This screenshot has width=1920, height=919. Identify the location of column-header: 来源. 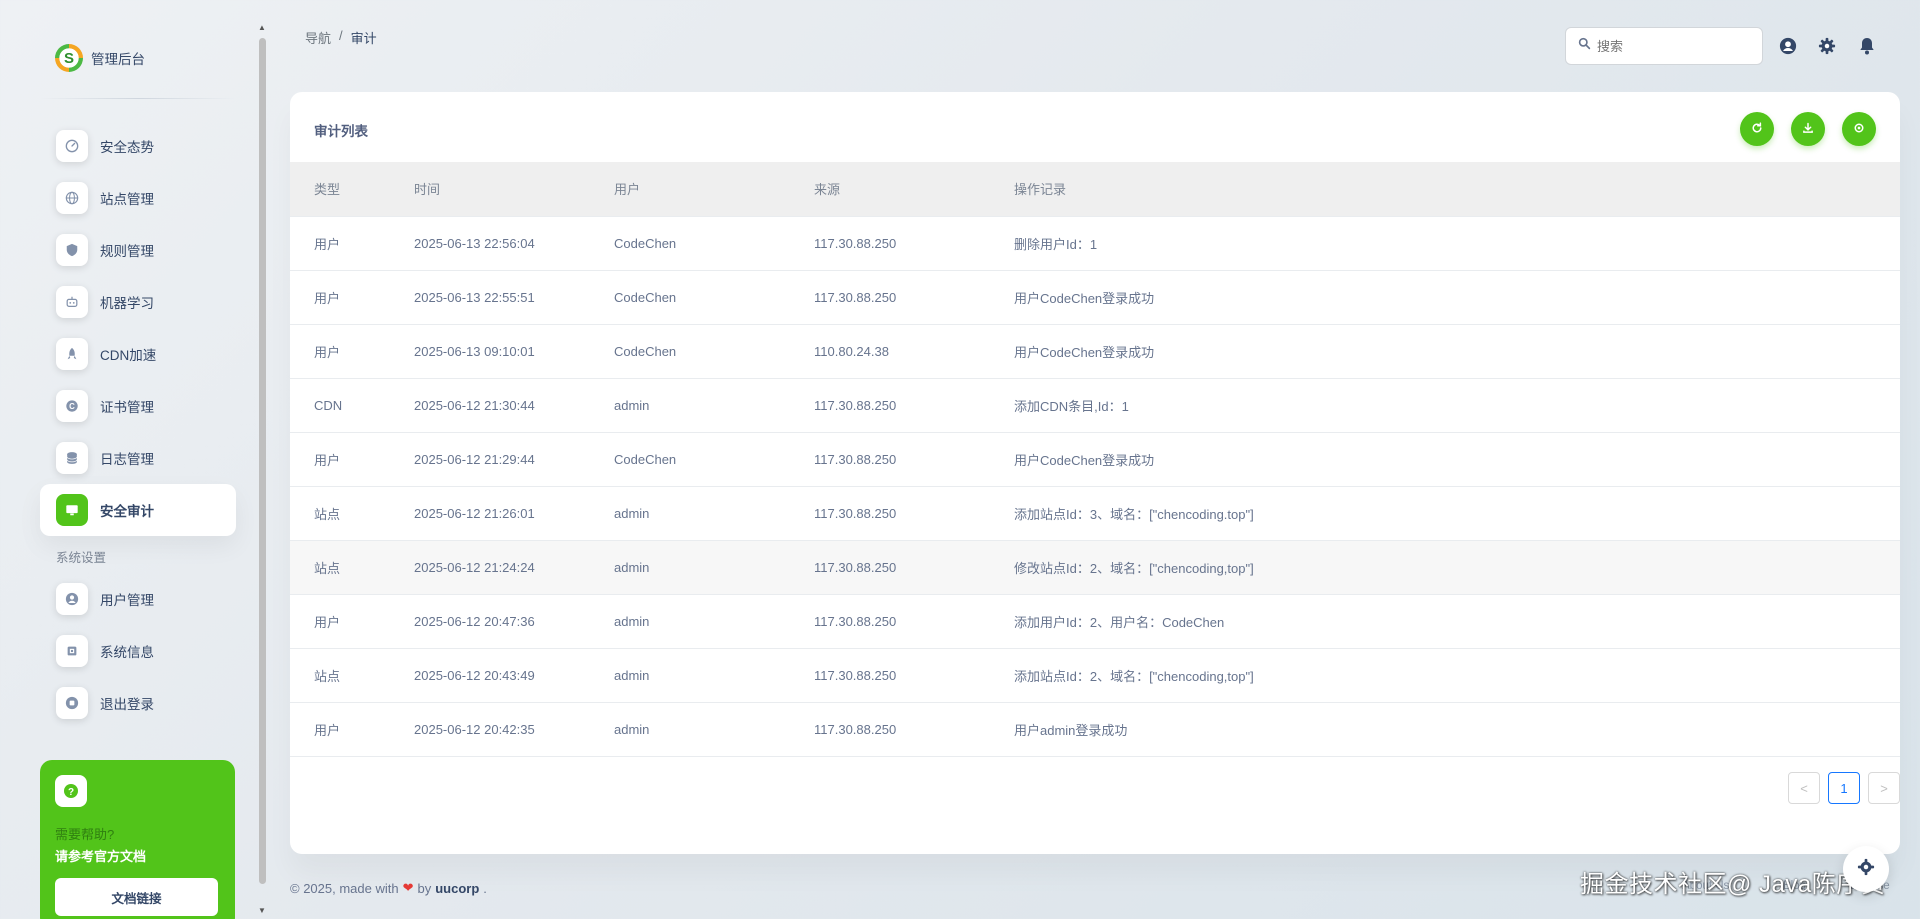
(890, 189).